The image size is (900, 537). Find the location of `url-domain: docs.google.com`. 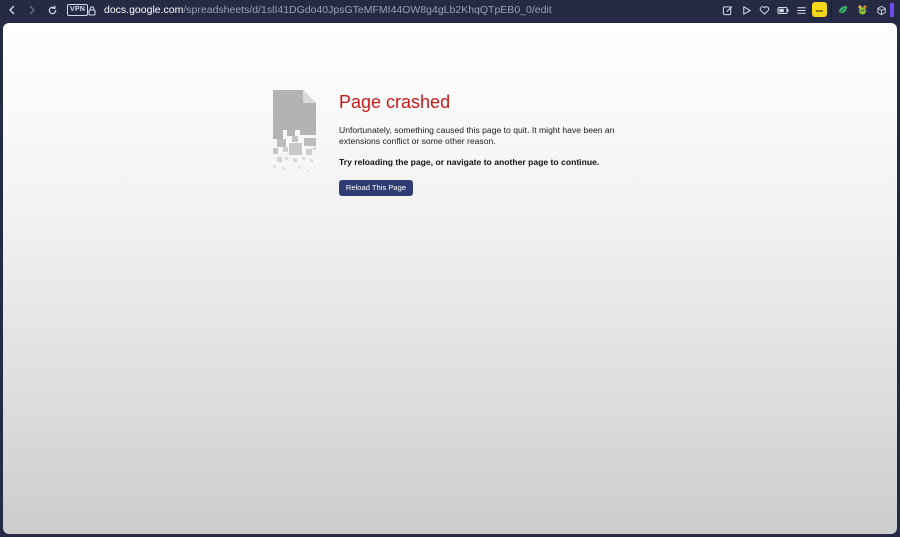

url-domain: docs.google.com is located at coordinates (144, 10).